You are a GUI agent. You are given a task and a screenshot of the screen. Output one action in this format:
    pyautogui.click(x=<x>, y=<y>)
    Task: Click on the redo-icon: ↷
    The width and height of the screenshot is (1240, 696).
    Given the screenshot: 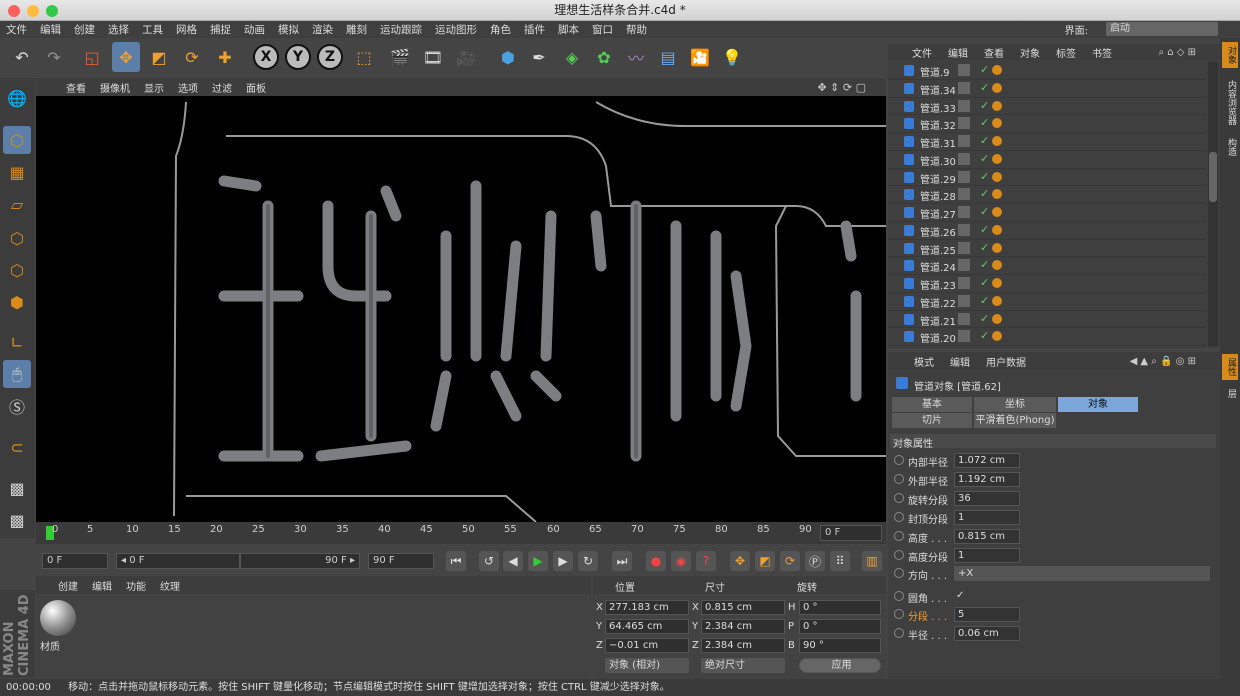 What is the action you would take?
    pyautogui.click(x=54, y=57)
    